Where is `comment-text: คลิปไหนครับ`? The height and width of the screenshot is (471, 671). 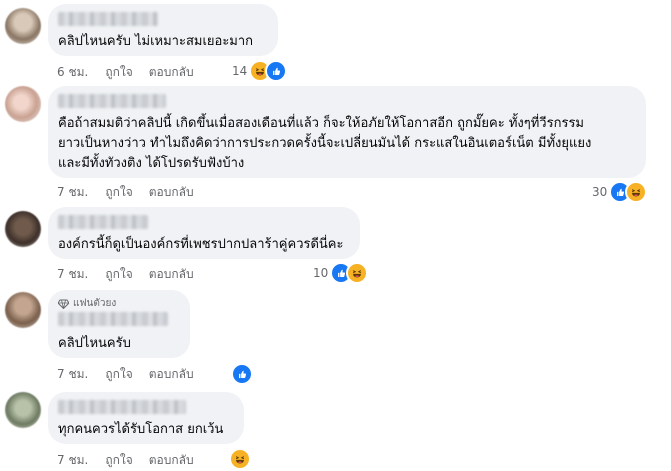
comment-text: คลิปไหนครับ is located at coordinates (94, 343).